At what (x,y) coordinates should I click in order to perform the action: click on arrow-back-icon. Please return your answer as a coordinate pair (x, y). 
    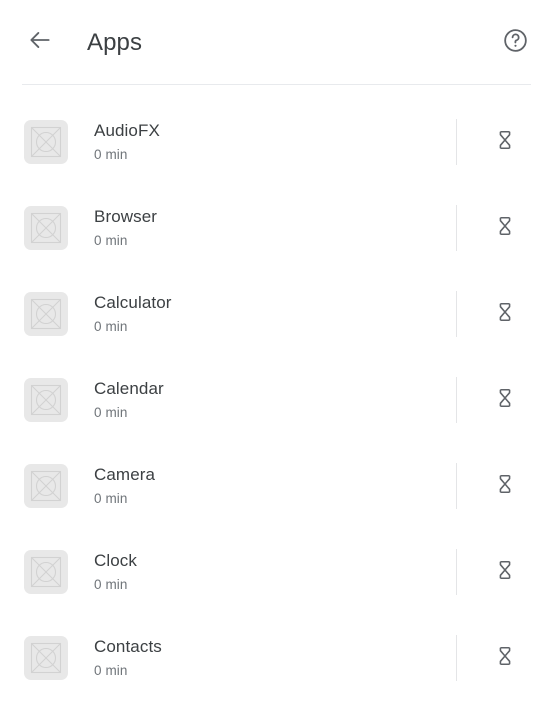
    Looking at the image, I should click on (40, 42).